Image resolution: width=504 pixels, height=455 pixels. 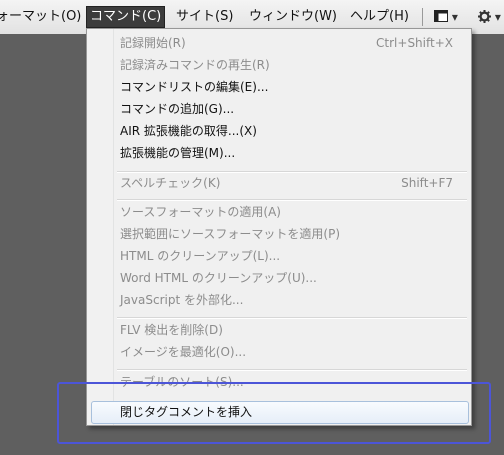 I want to click on menubar-item-window: ウィンドウ(W), so click(x=293, y=17).